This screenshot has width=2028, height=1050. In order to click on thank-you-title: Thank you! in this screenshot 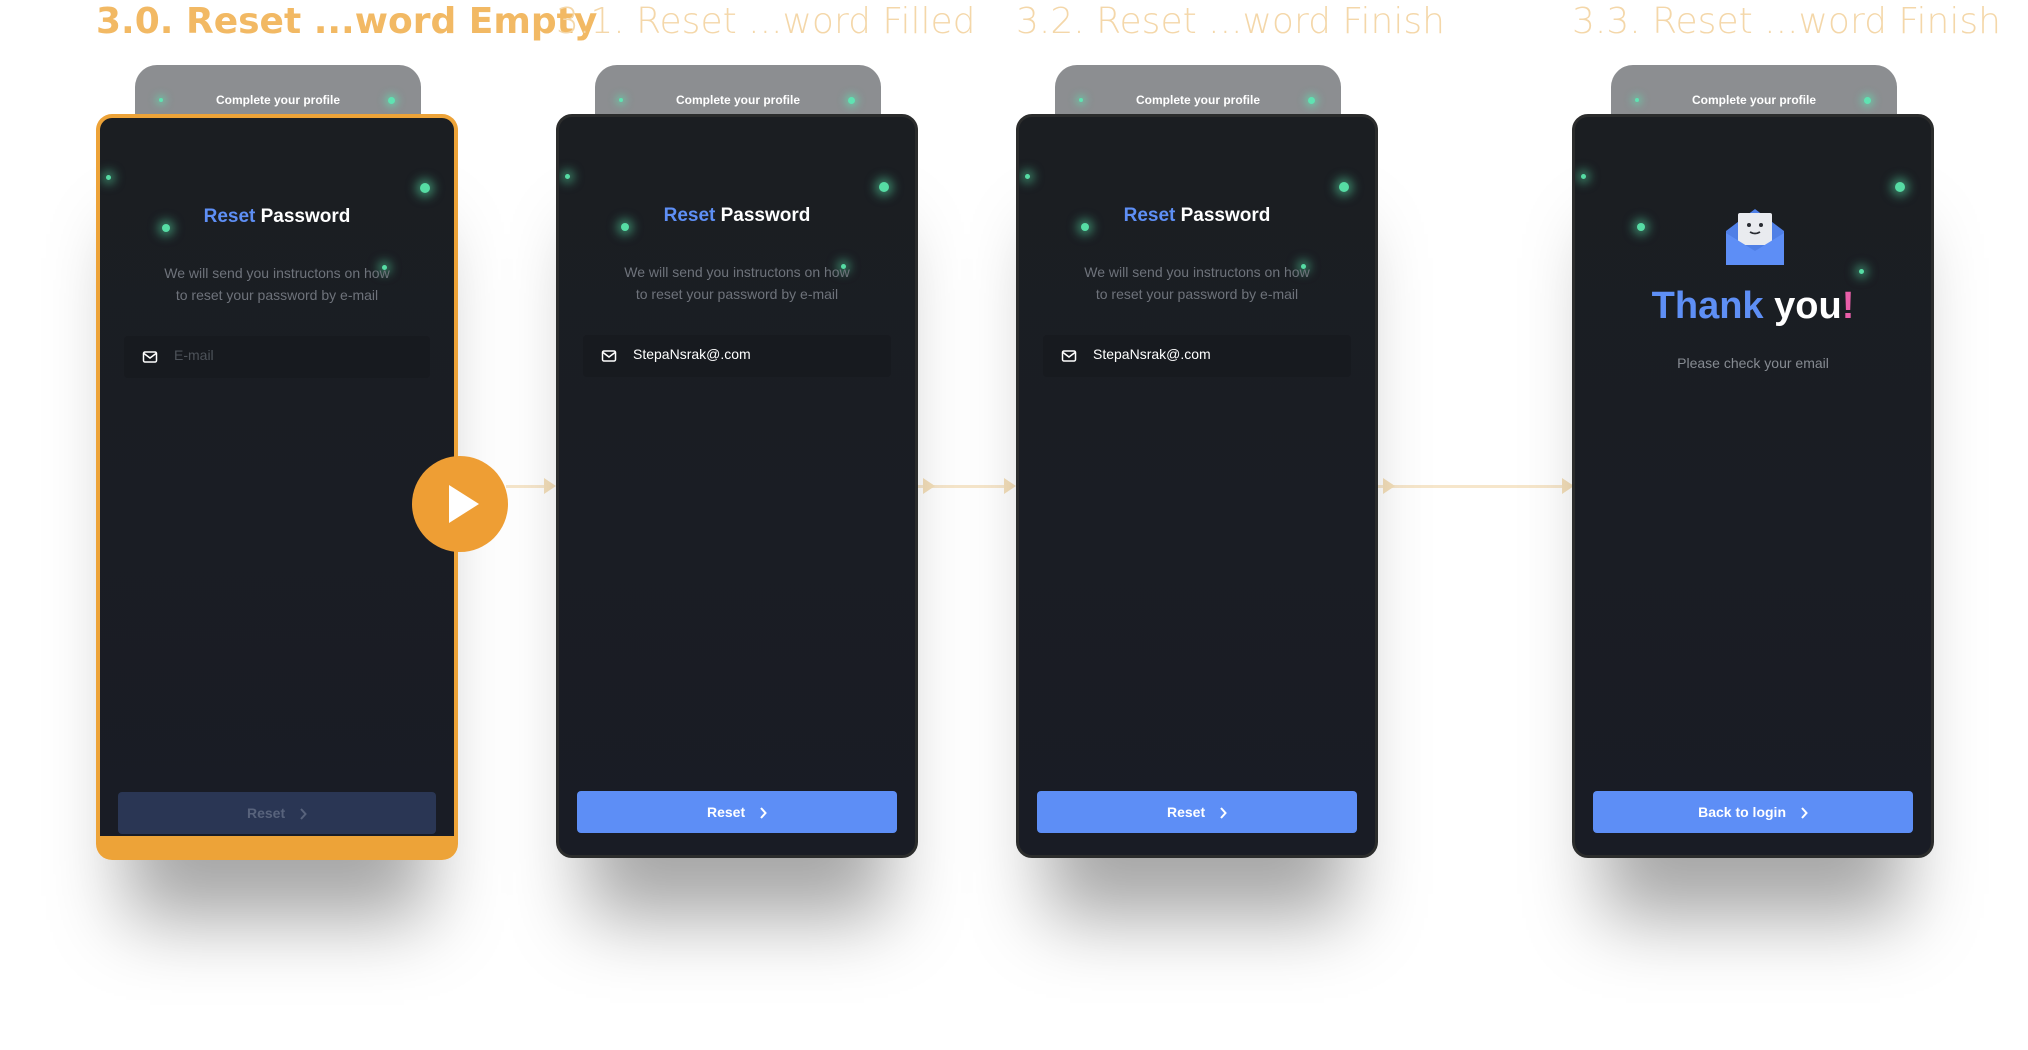, I will do `click(1753, 306)`.